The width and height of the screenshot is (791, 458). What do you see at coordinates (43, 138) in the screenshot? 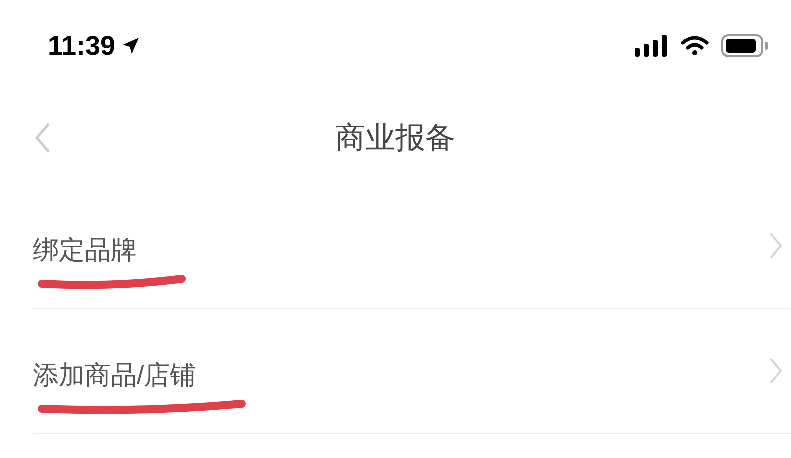
I see `back-icon` at bounding box center [43, 138].